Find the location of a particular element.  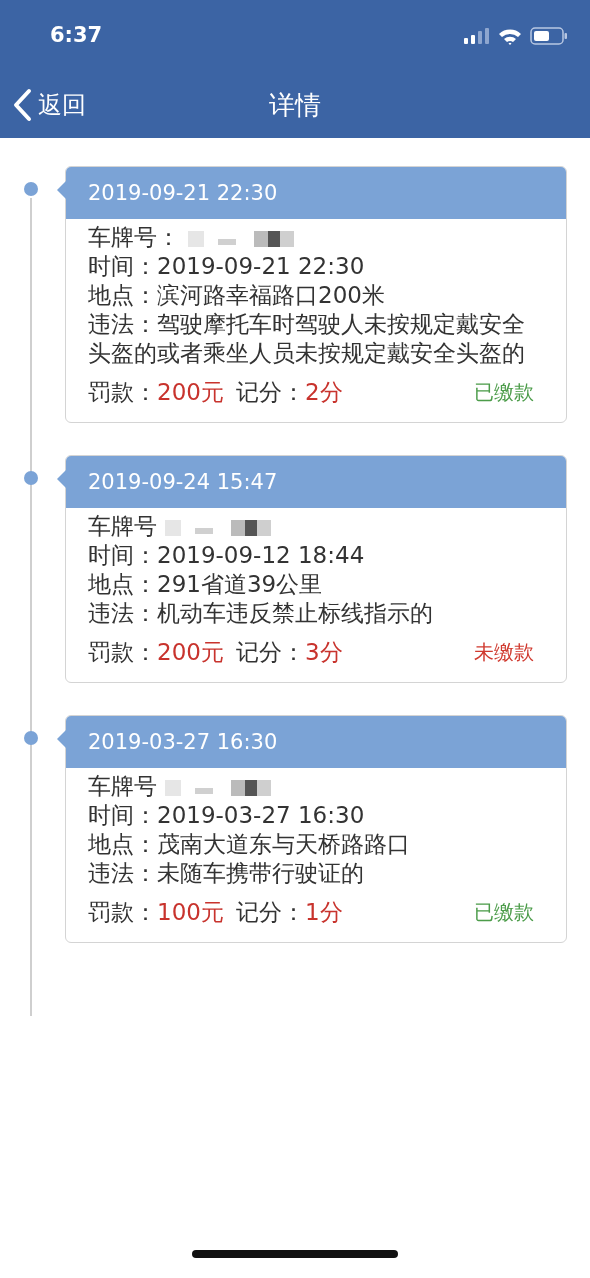

record-date: 2019-09-24 15:47 is located at coordinates (183, 482).